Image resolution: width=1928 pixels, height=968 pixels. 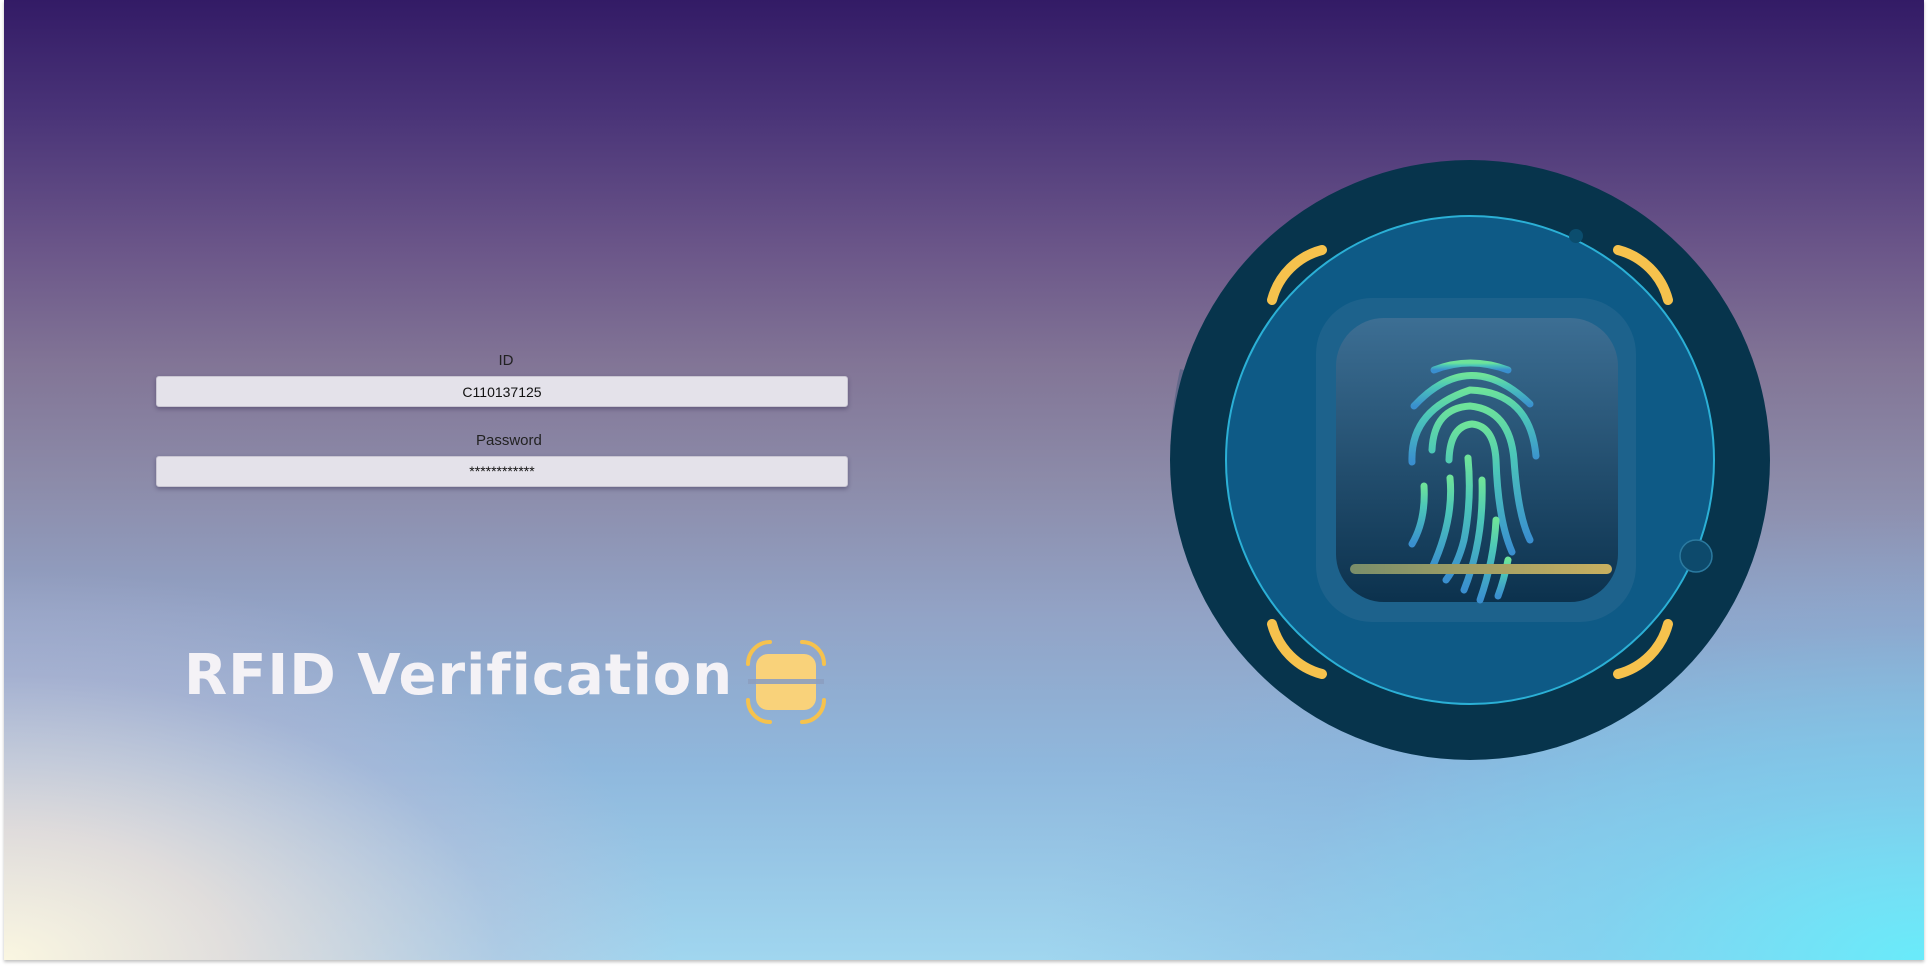 I want to click on page-title: RFID Verification, so click(x=459, y=675).